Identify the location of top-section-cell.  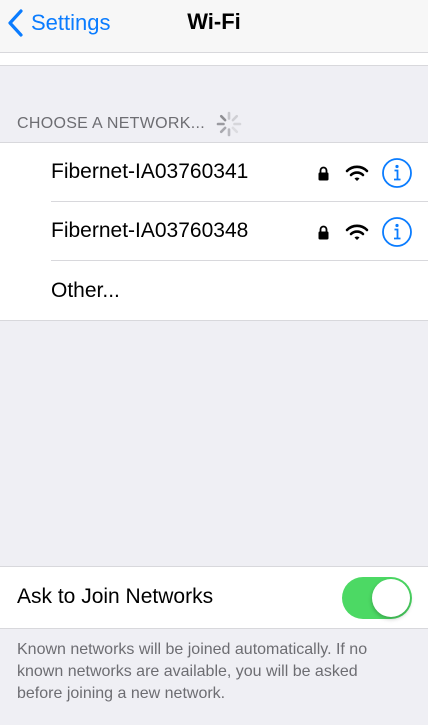
(214, 59).